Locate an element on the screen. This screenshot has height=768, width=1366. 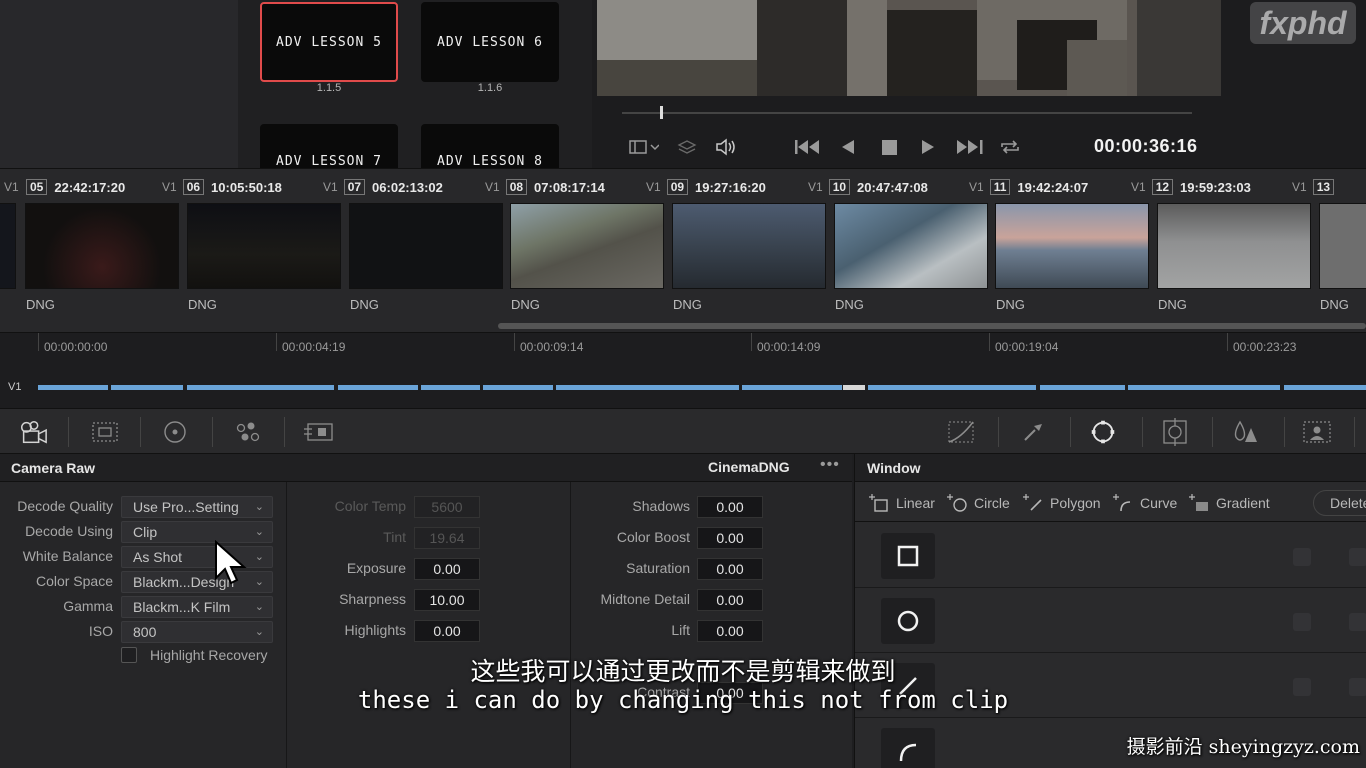
highlights-label: Highlights is located at coordinates (375, 630).